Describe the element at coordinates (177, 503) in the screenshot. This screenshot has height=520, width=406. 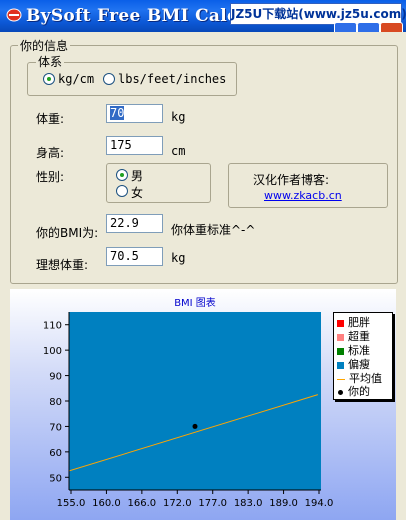
I see `x-tick-label: 172.0` at that location.